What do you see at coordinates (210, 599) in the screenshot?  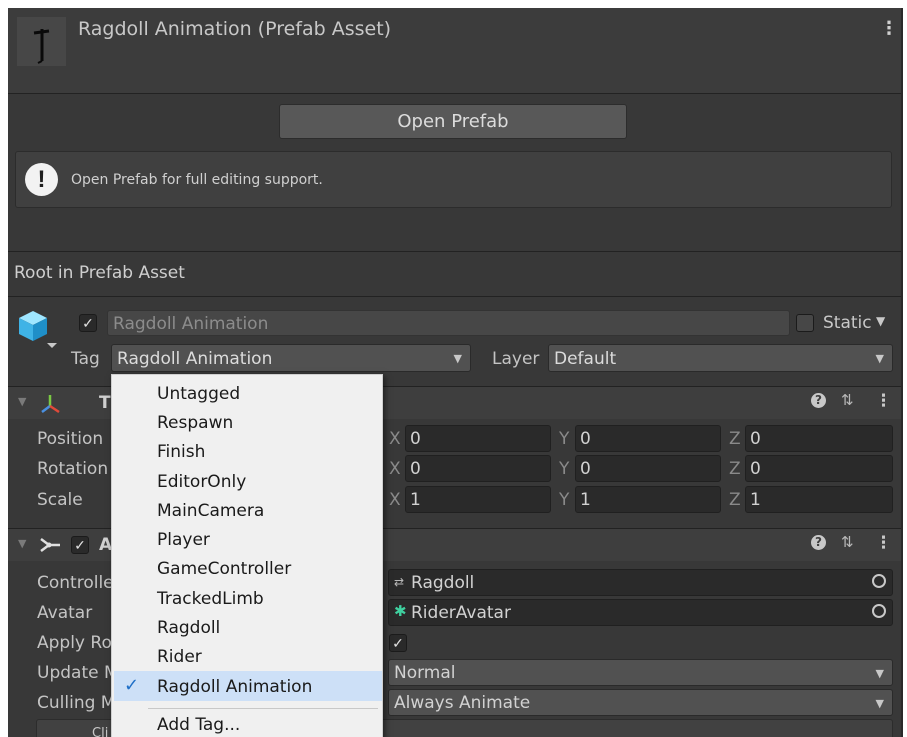 I see `menu-item-trackedlimb: TrackedLimb` at bounding box center [210, 599].